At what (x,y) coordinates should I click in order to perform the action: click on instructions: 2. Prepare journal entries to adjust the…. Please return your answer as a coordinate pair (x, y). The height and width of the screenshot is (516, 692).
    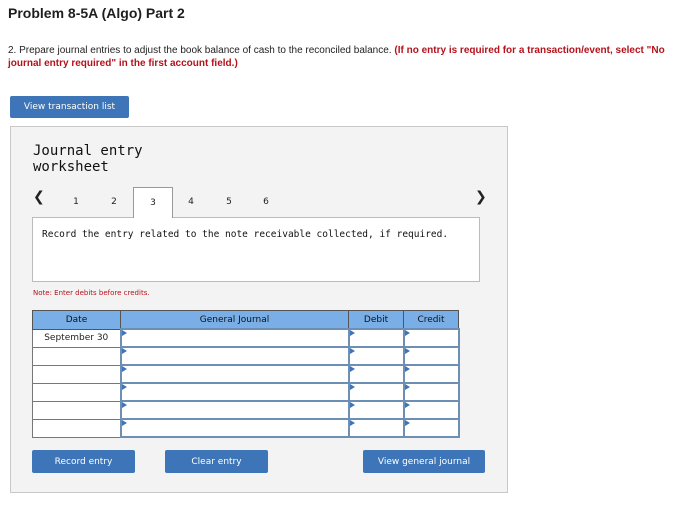
    Looking at the image, I should click on (348, 57).